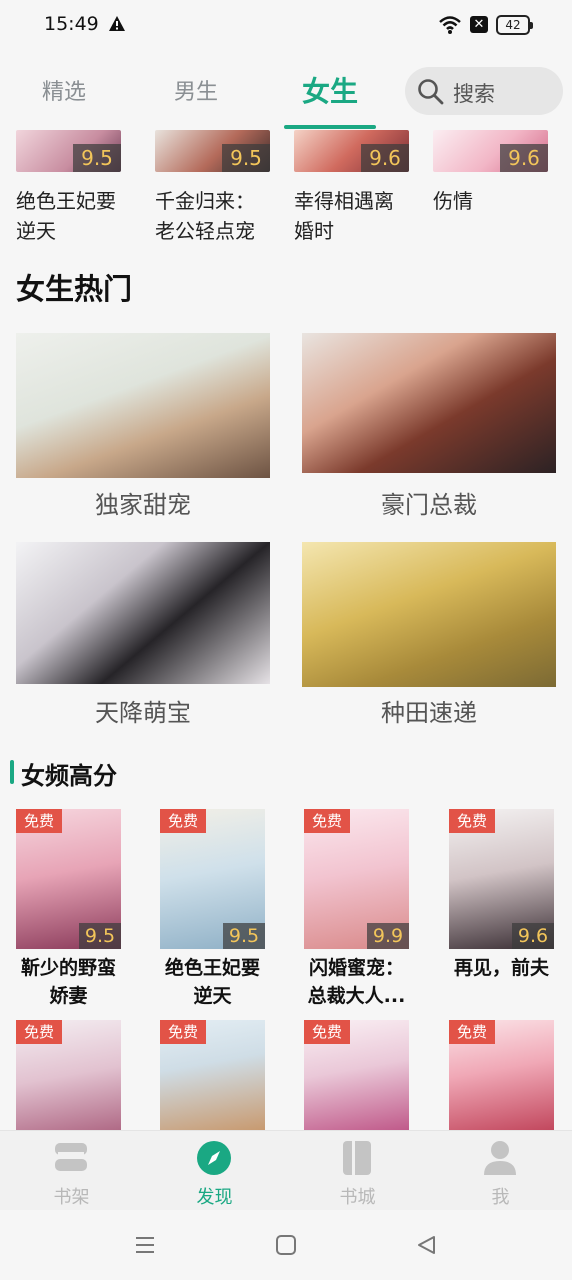 This screenshot has height=1280, width=572. Describe the element at coordinates (357, 1158) in the screenshot. I see `book-city-icon` at that location.